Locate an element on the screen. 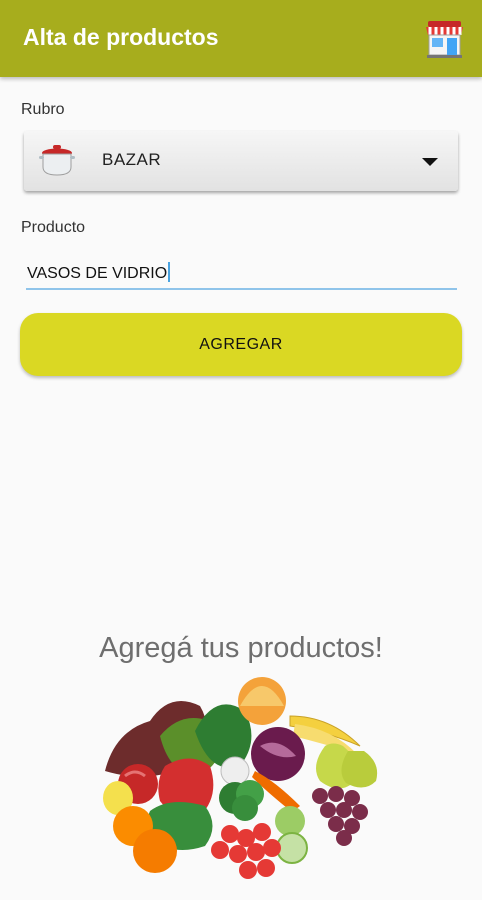 The width and height of the screenshot is (482, 900). vegetables-illustration is located at coordinates (240, 778).